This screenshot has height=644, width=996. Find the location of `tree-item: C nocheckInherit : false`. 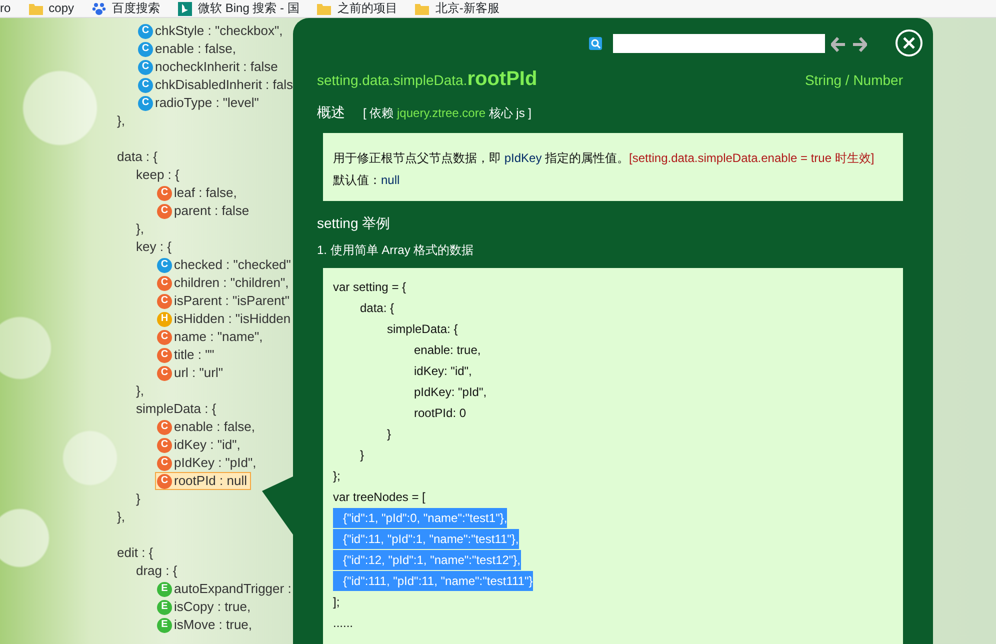

tree-item: C nocheckInherit : false is located at coordinates (209, 67).